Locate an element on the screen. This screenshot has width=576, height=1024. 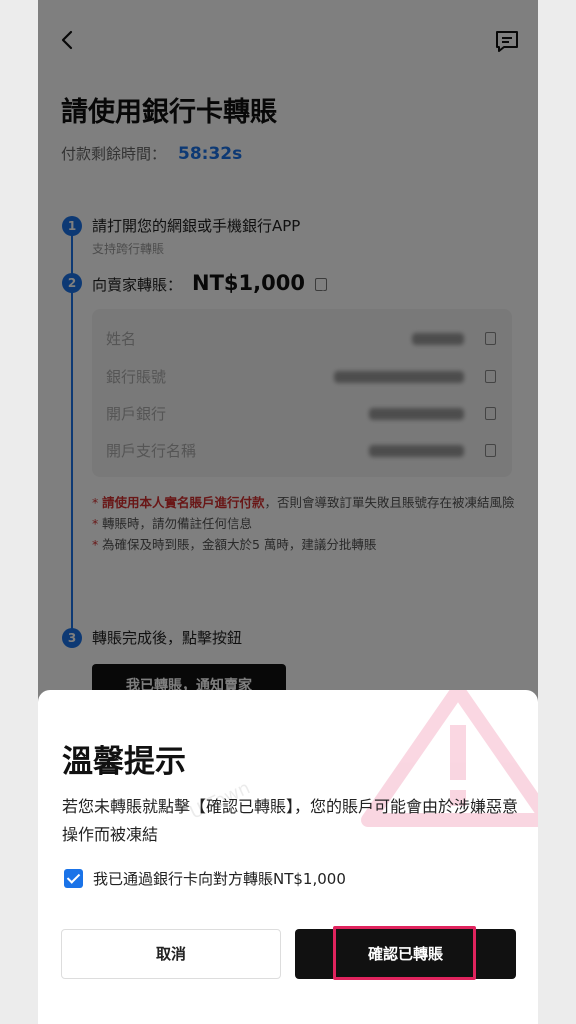
dialog-message: 若您未轉賬就點擊【確認已轉賬】，您的賬戶可能會由於涉嫌惡意操作而被凍結 is located at coordinates (290, 820).